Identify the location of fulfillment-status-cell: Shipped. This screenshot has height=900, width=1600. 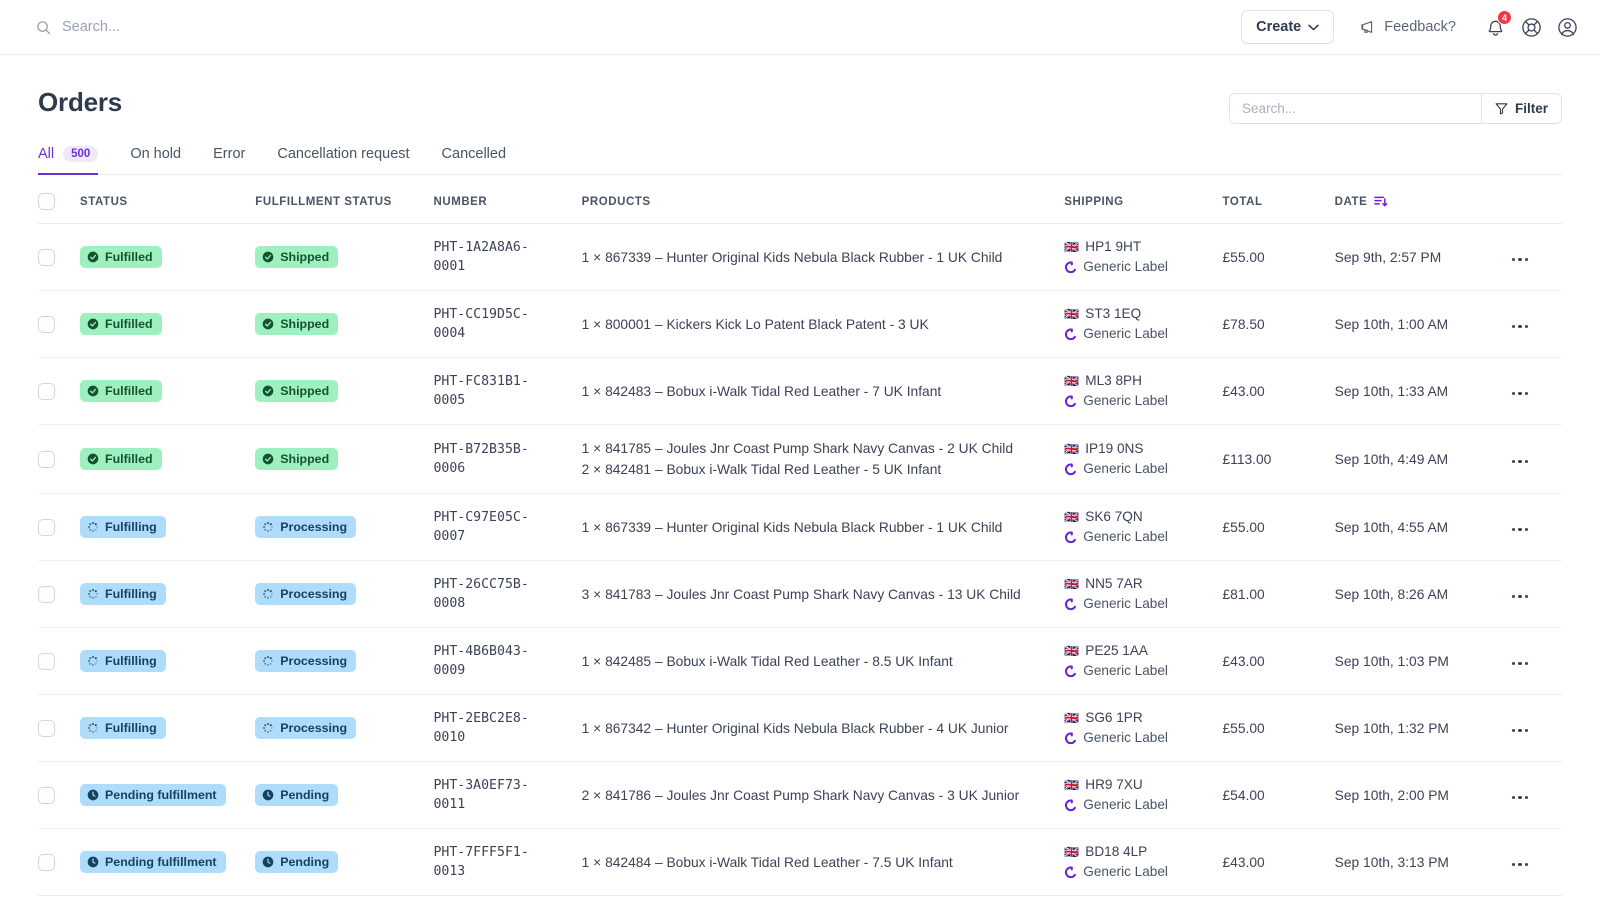
(344, 257).